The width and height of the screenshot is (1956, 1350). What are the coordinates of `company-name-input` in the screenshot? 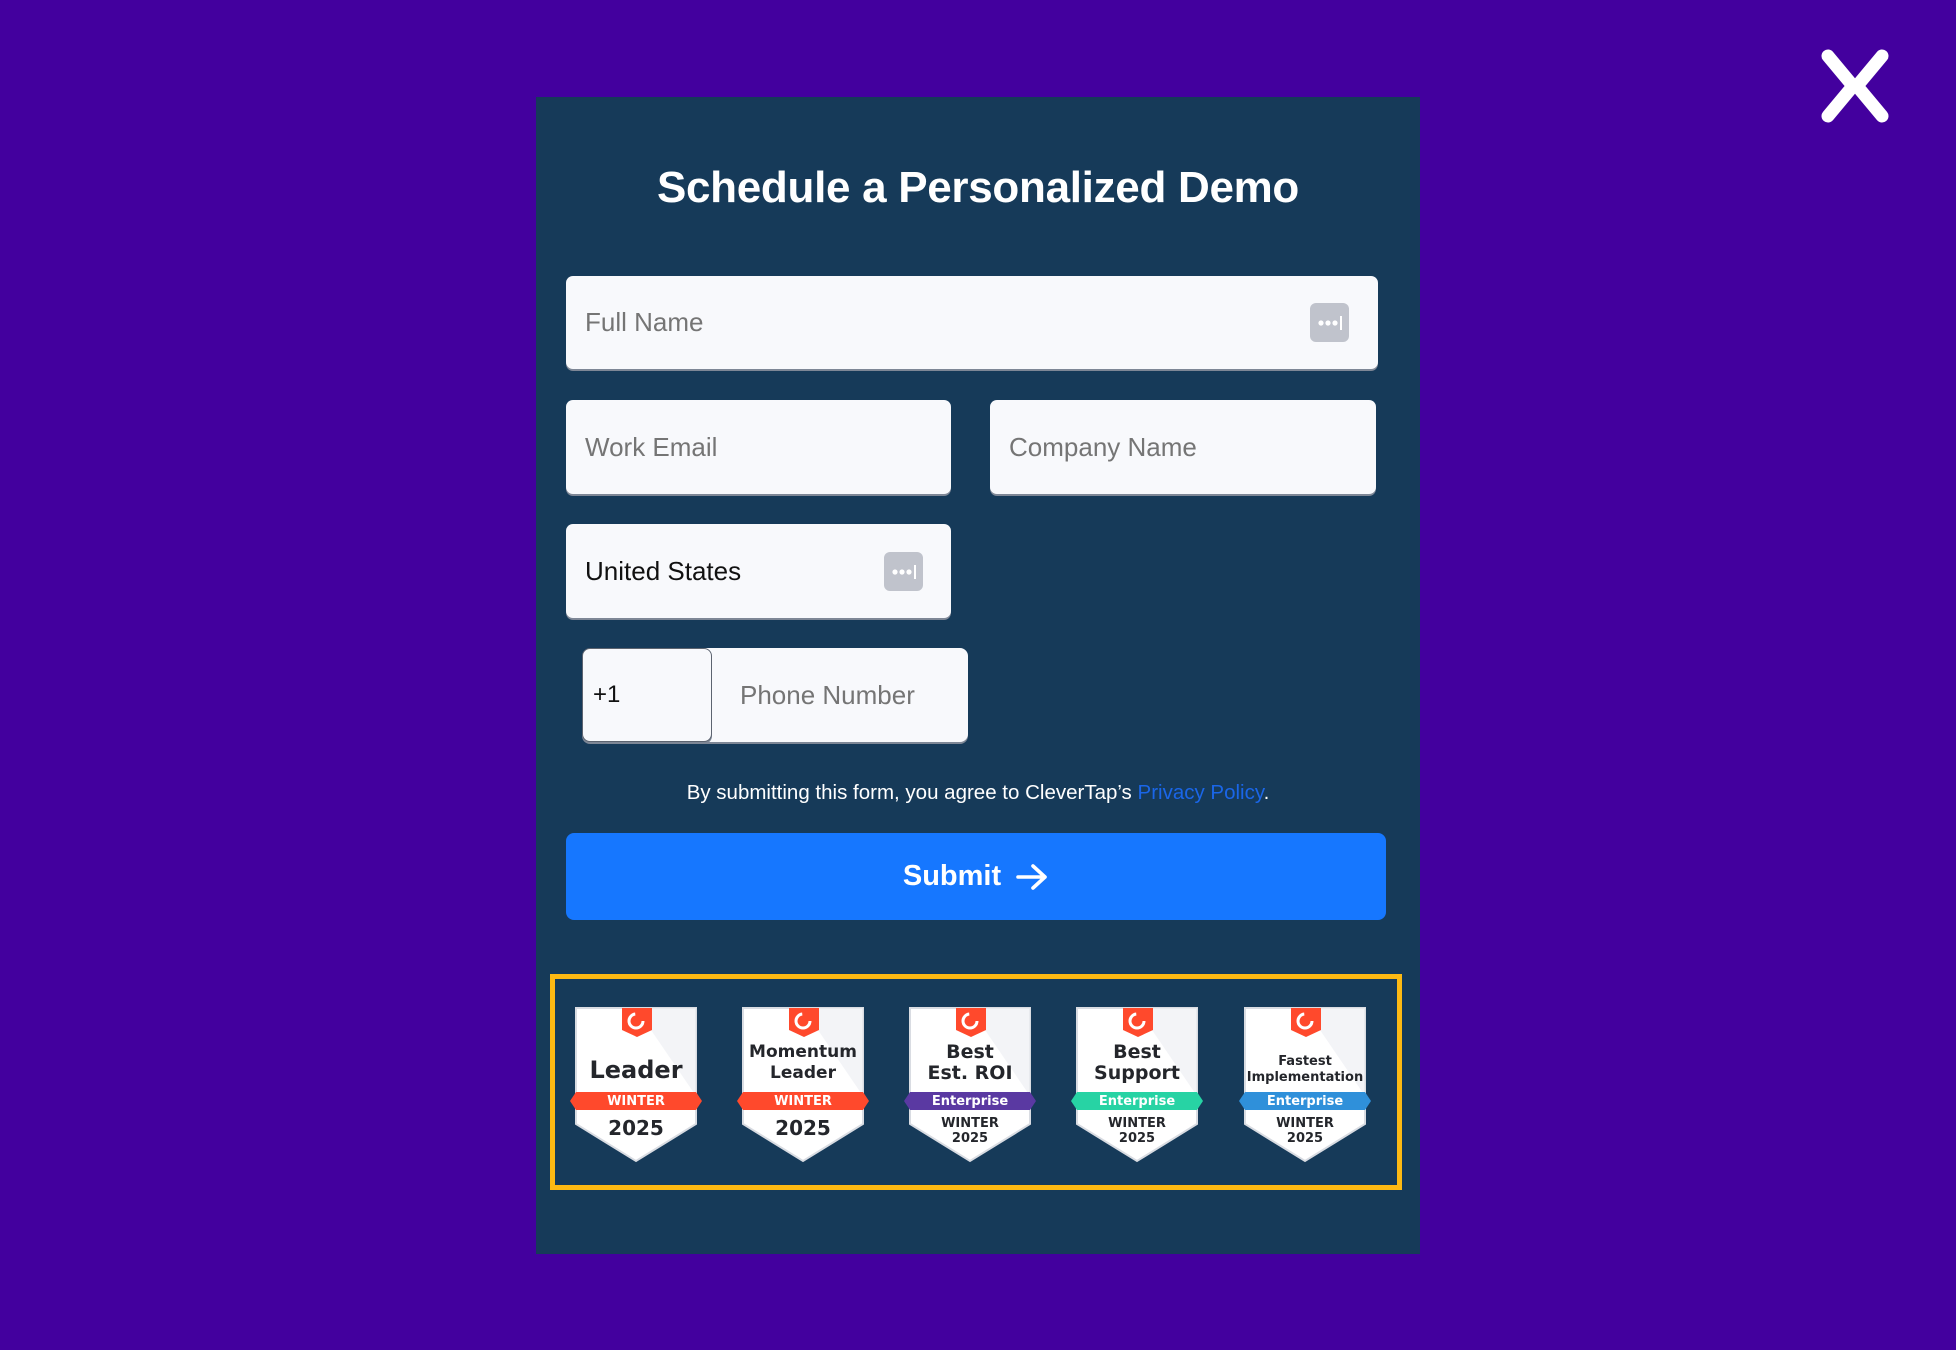 It's located at (1192, 447).